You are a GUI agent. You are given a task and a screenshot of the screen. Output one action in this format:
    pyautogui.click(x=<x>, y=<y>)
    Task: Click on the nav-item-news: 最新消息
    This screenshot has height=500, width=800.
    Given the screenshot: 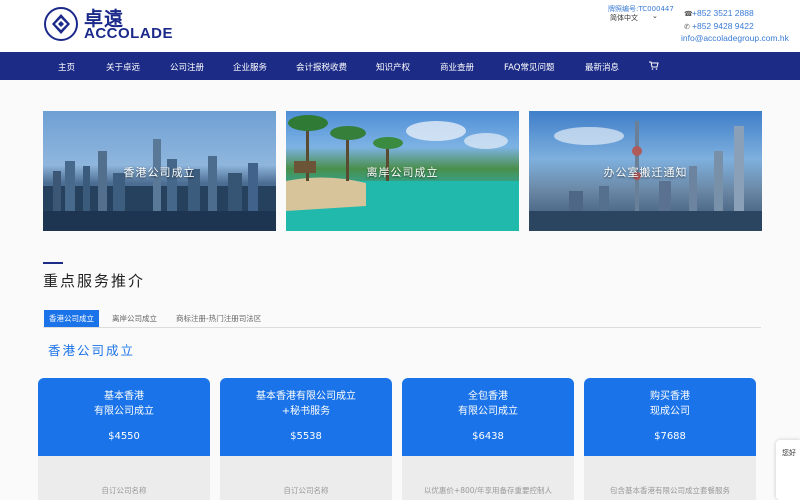 What is the action you would take?
    pyautogui.click(x=602, y=67)
    